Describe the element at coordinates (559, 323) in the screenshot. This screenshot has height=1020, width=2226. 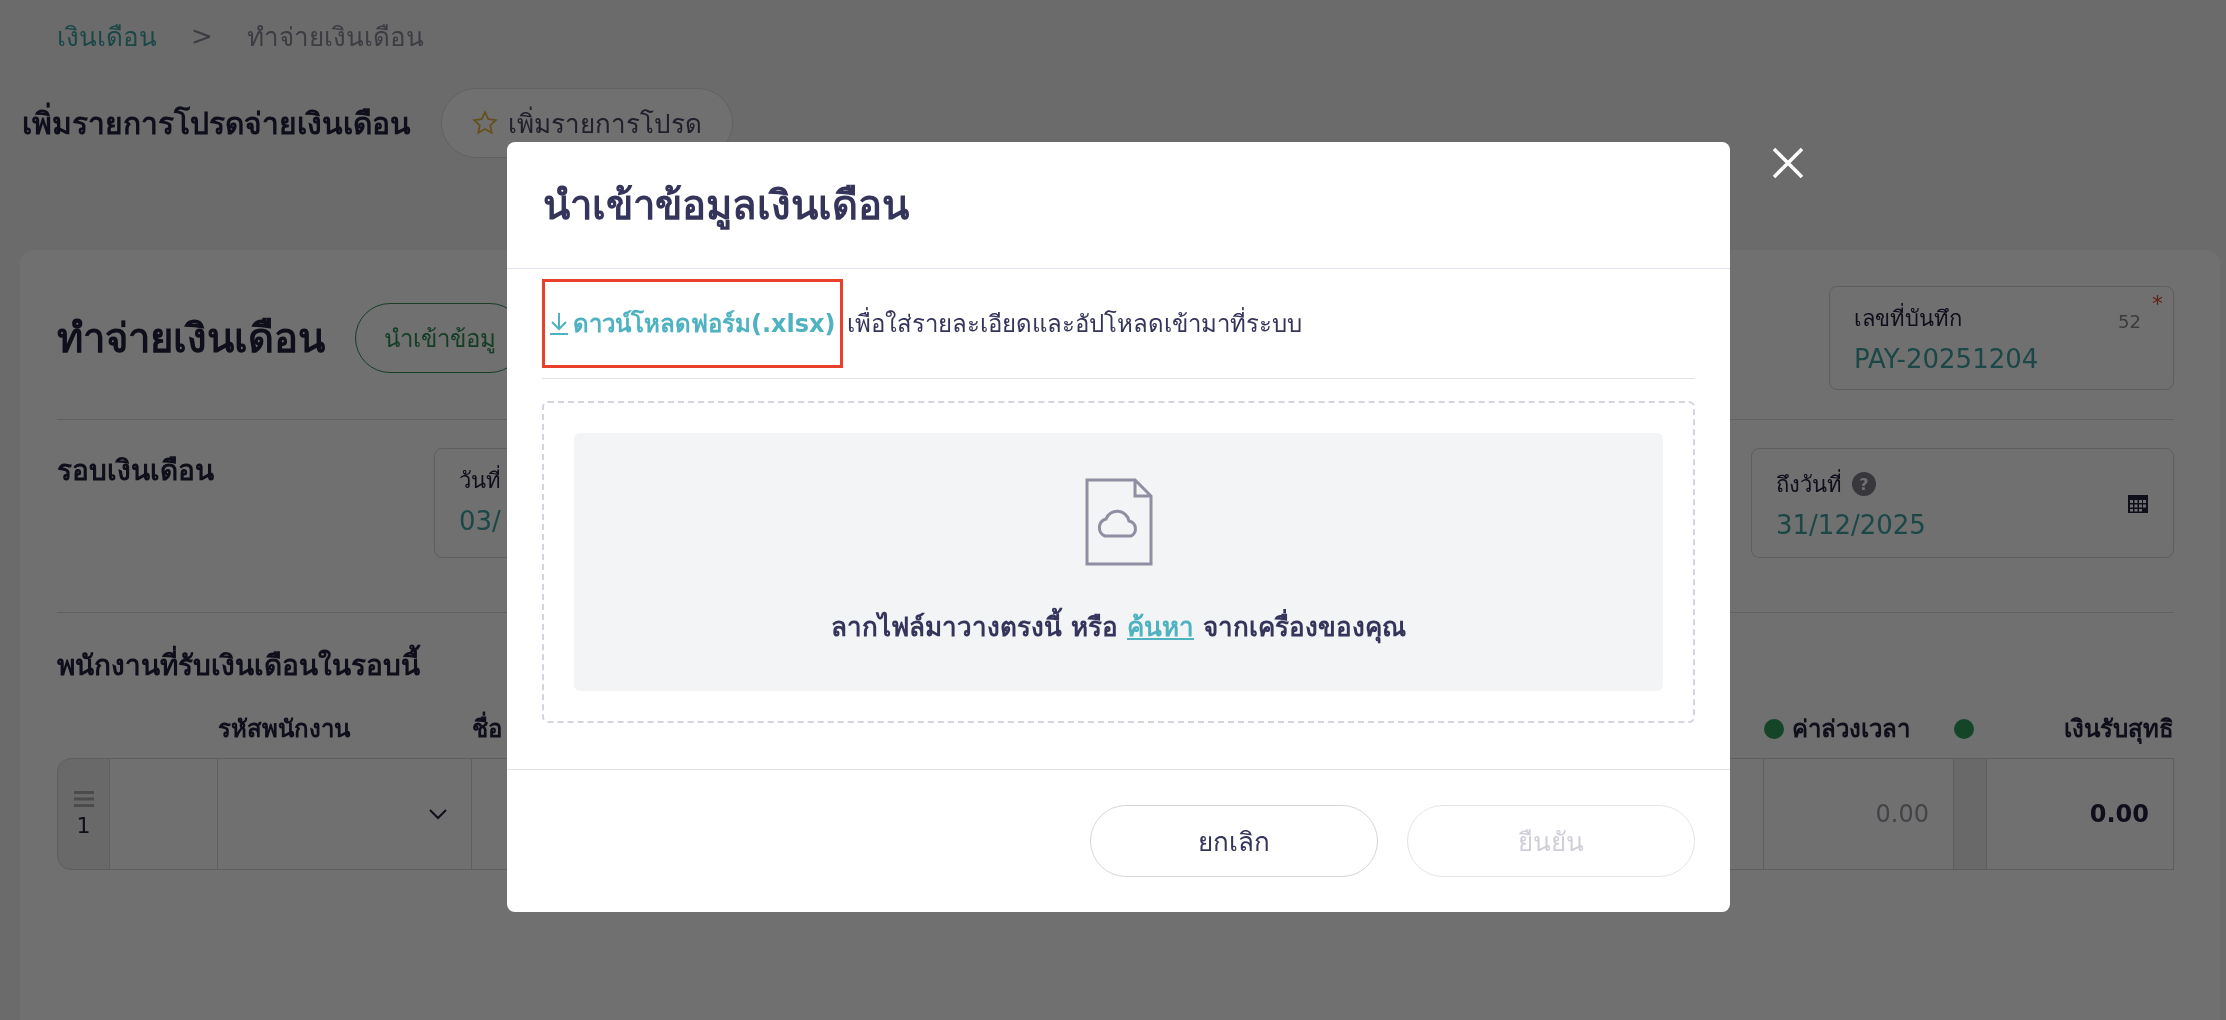
I see `download-icon` at that location.